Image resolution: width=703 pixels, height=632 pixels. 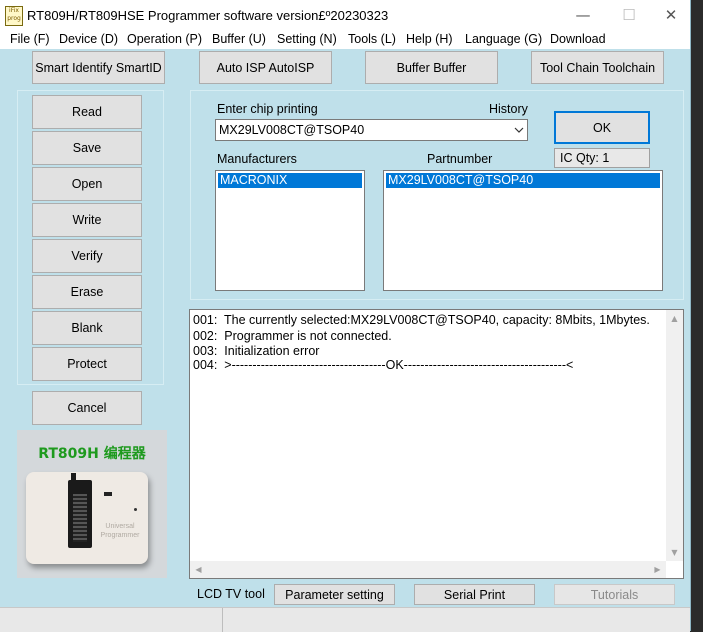 What do you see at coordinates (429, 39) in the screenshot?
I see `menu-help: Help (H)` at bounding box center [429, 39].